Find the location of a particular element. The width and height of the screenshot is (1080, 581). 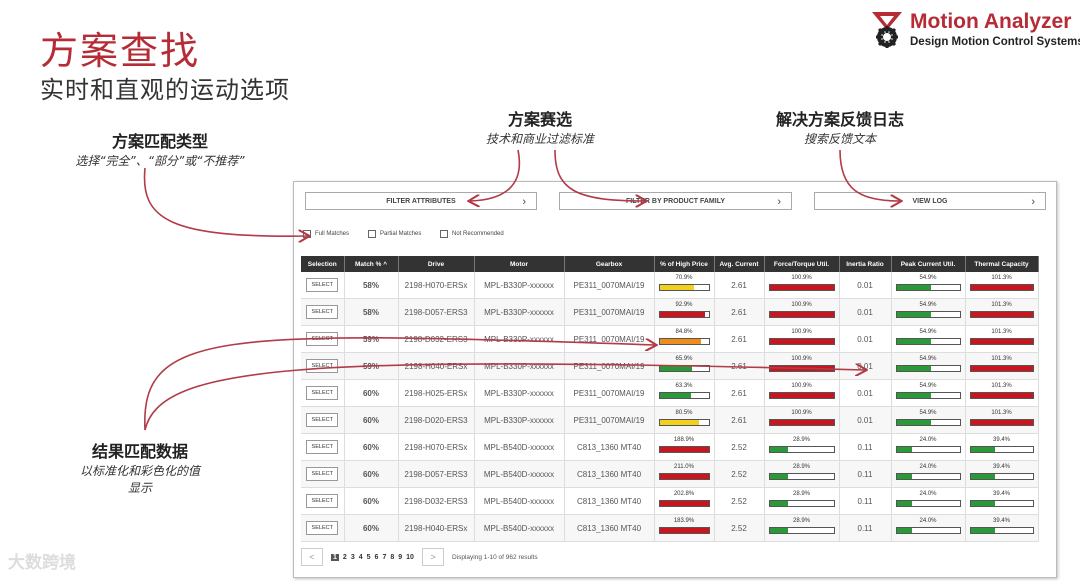

price-cell: 211.0% is located at coordinates (684, 474).